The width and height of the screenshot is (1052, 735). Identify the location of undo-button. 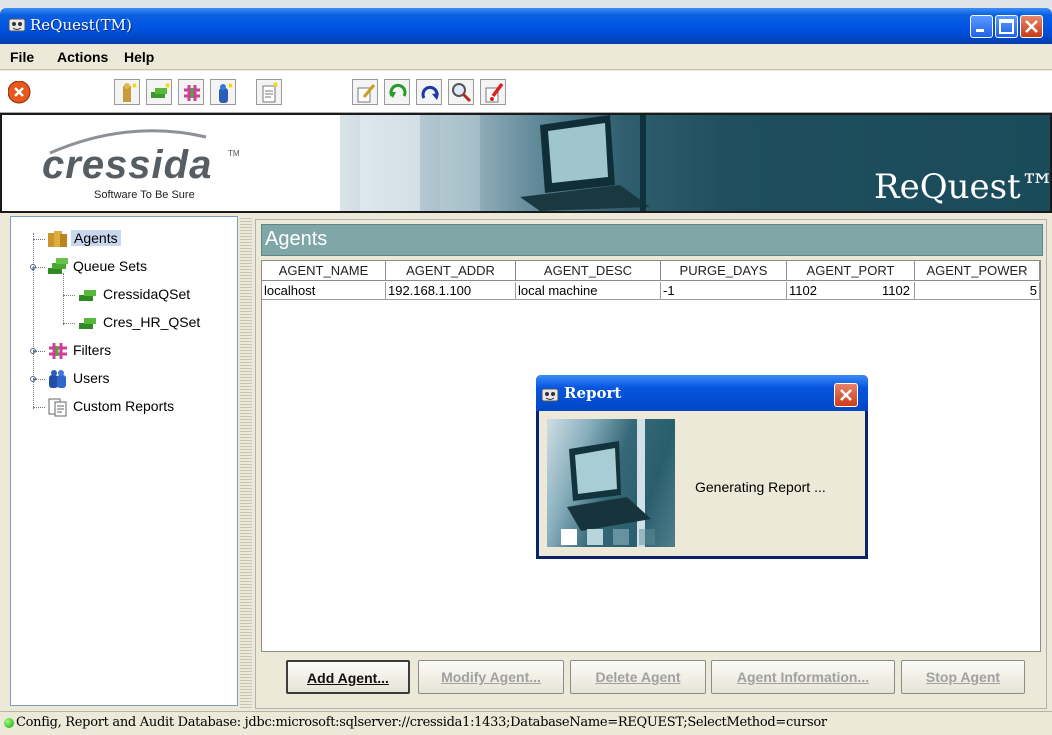
(397, 92).